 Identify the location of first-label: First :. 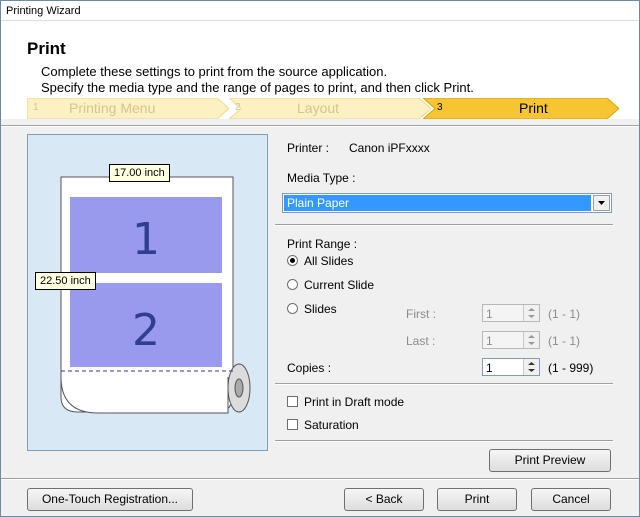
(421, 314).